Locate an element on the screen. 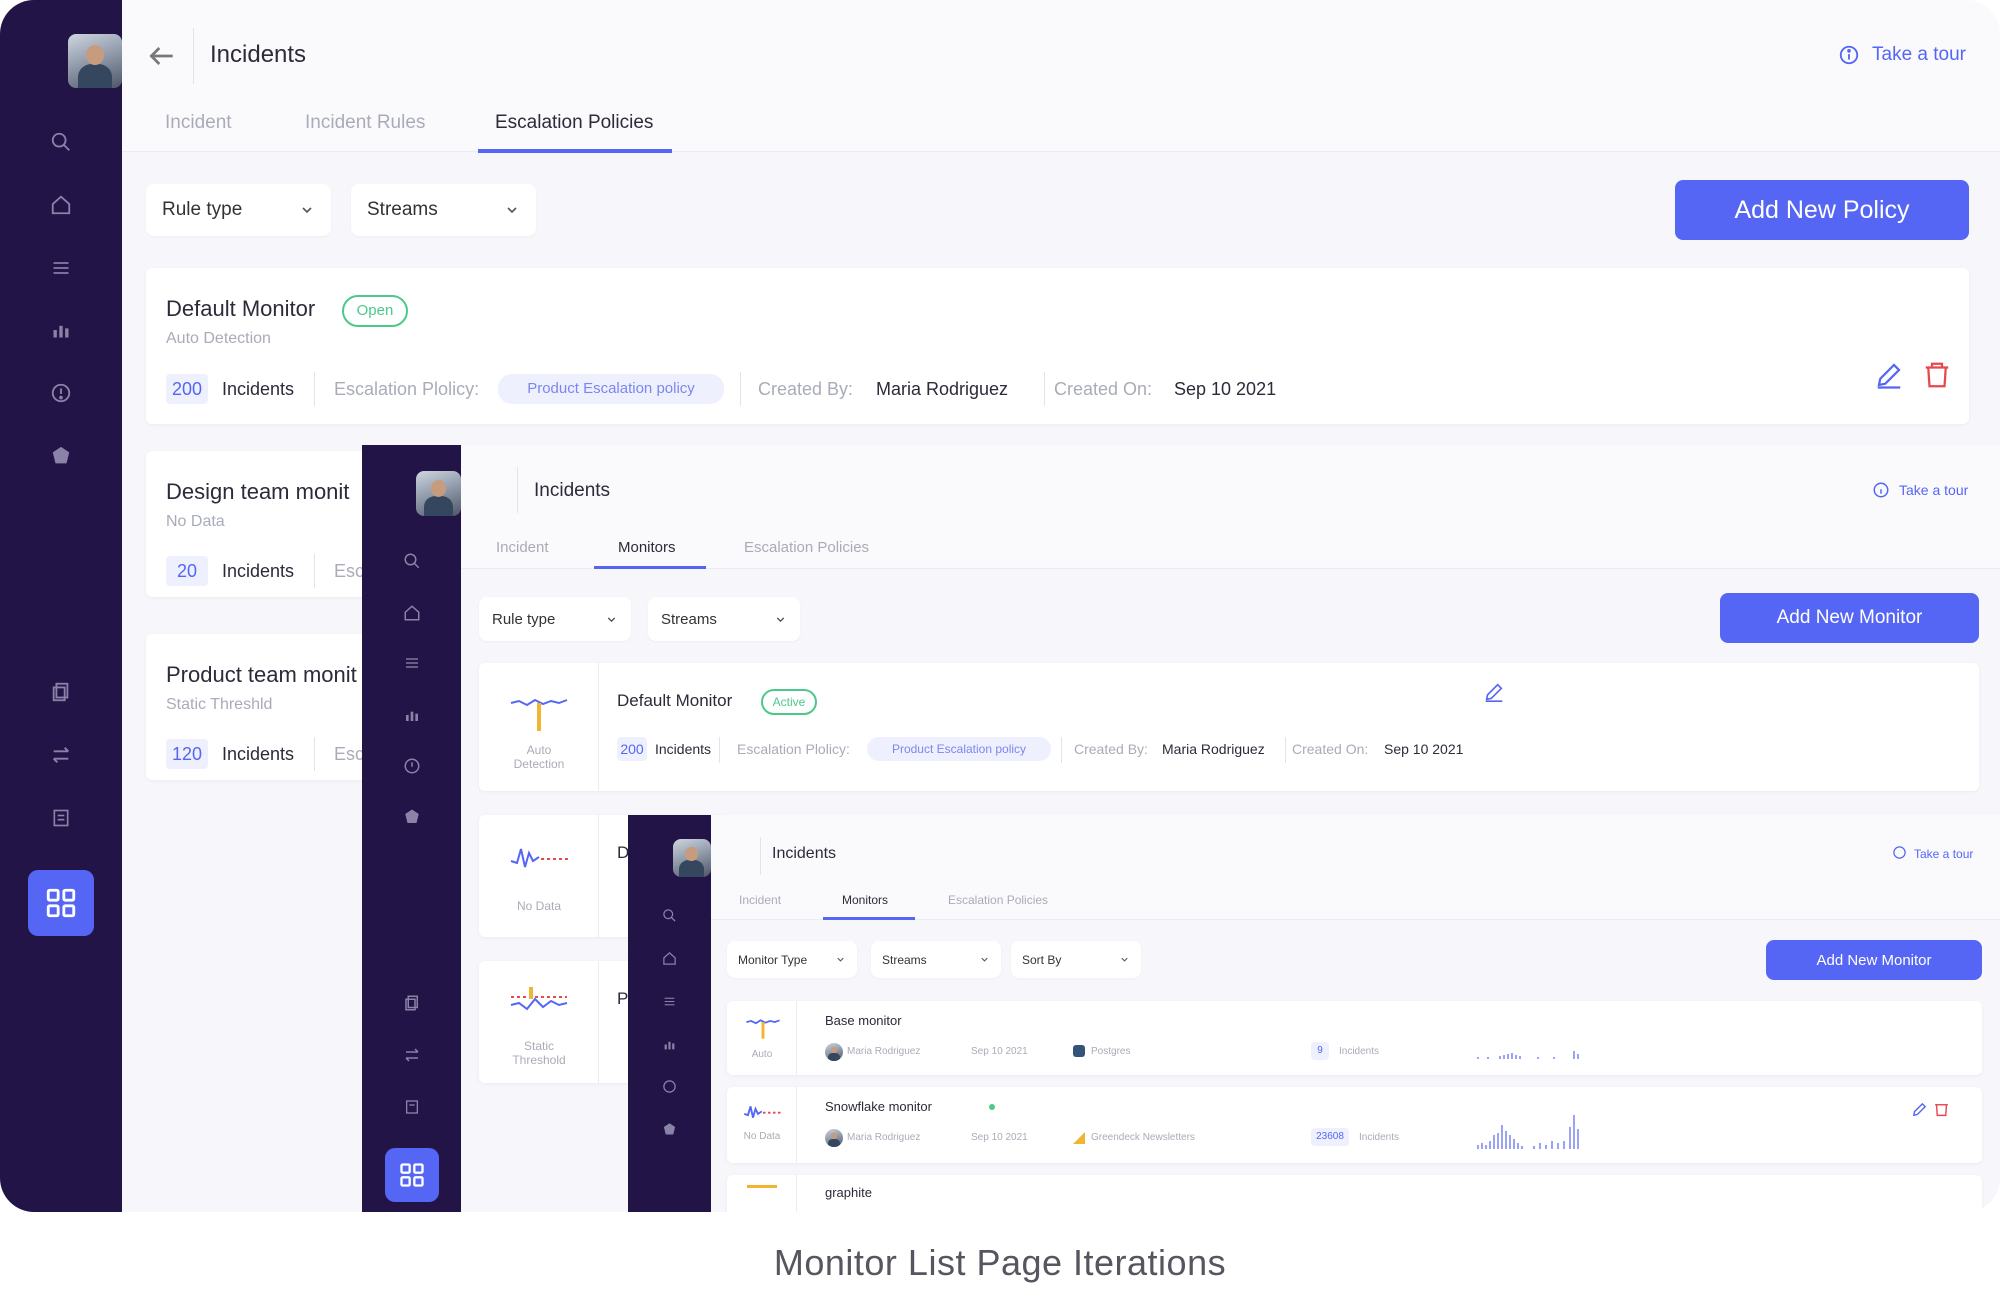 This screenshot has height=1292, width=2000. caption: Monitor List Page Iterations is located at coordinates (1000, 1262).